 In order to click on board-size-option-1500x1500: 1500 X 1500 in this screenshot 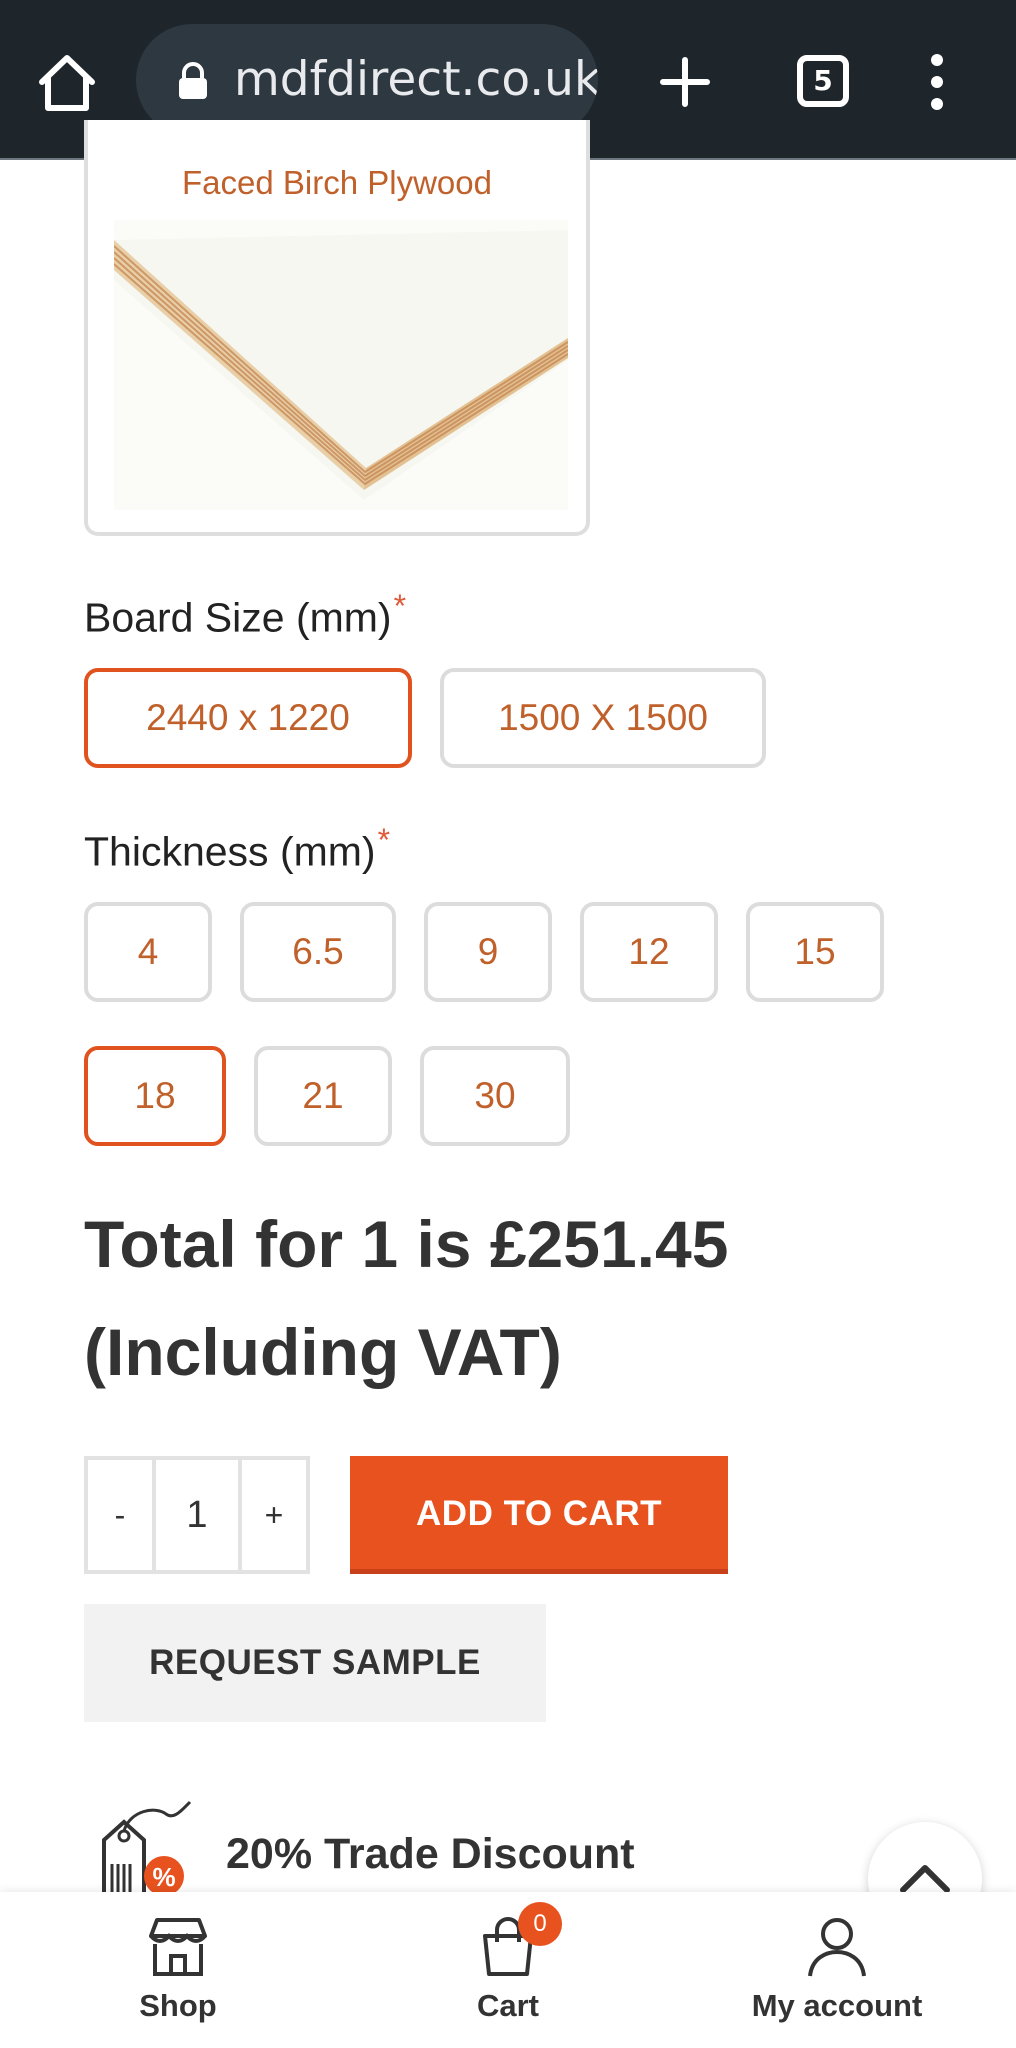, I will do `click(603, 718)`.